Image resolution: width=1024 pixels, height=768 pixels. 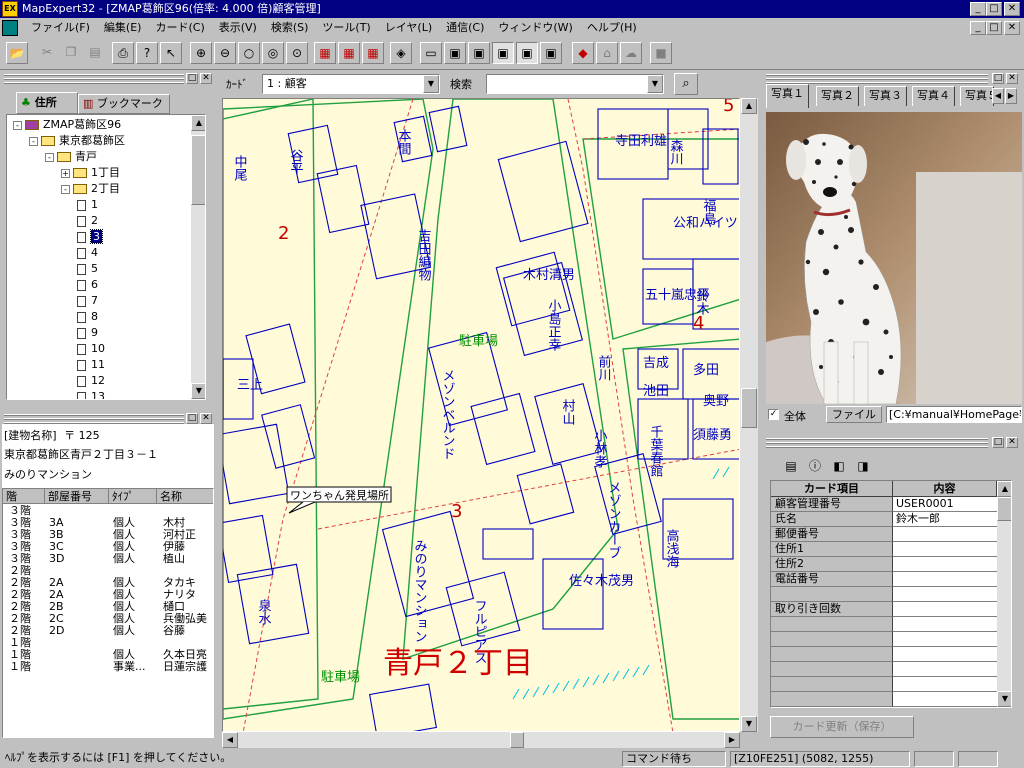 What do you see at coordinates (604, 367) in the screenshot?
I see `map-label: 前川` at bounding box center [604, 367].